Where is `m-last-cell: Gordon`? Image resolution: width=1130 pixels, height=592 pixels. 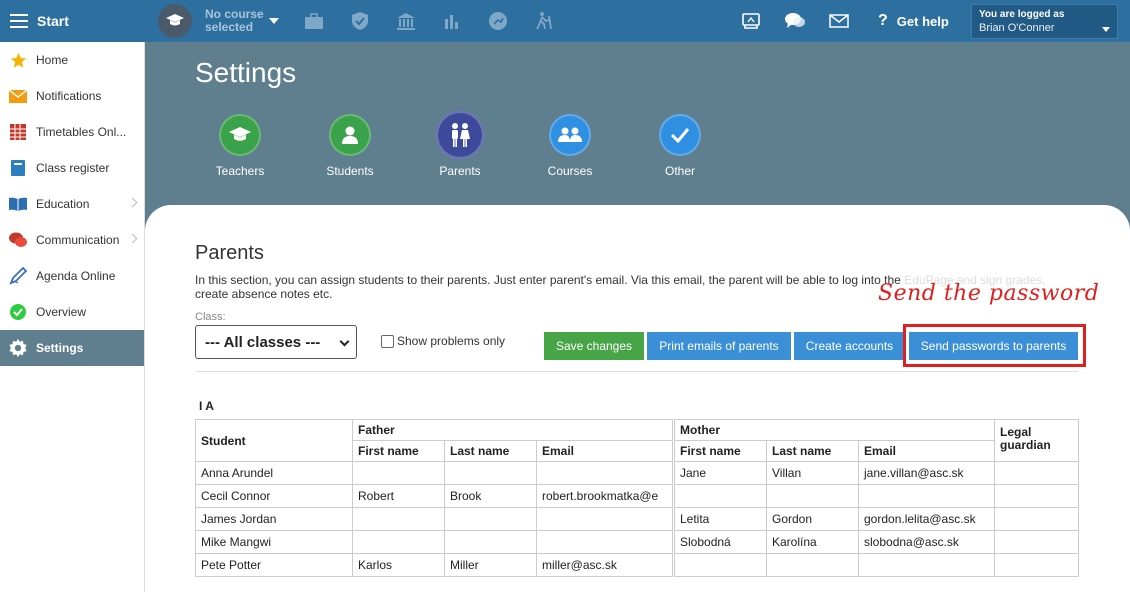
m-last-cell: Gordon is located at coordinates (812, 519).